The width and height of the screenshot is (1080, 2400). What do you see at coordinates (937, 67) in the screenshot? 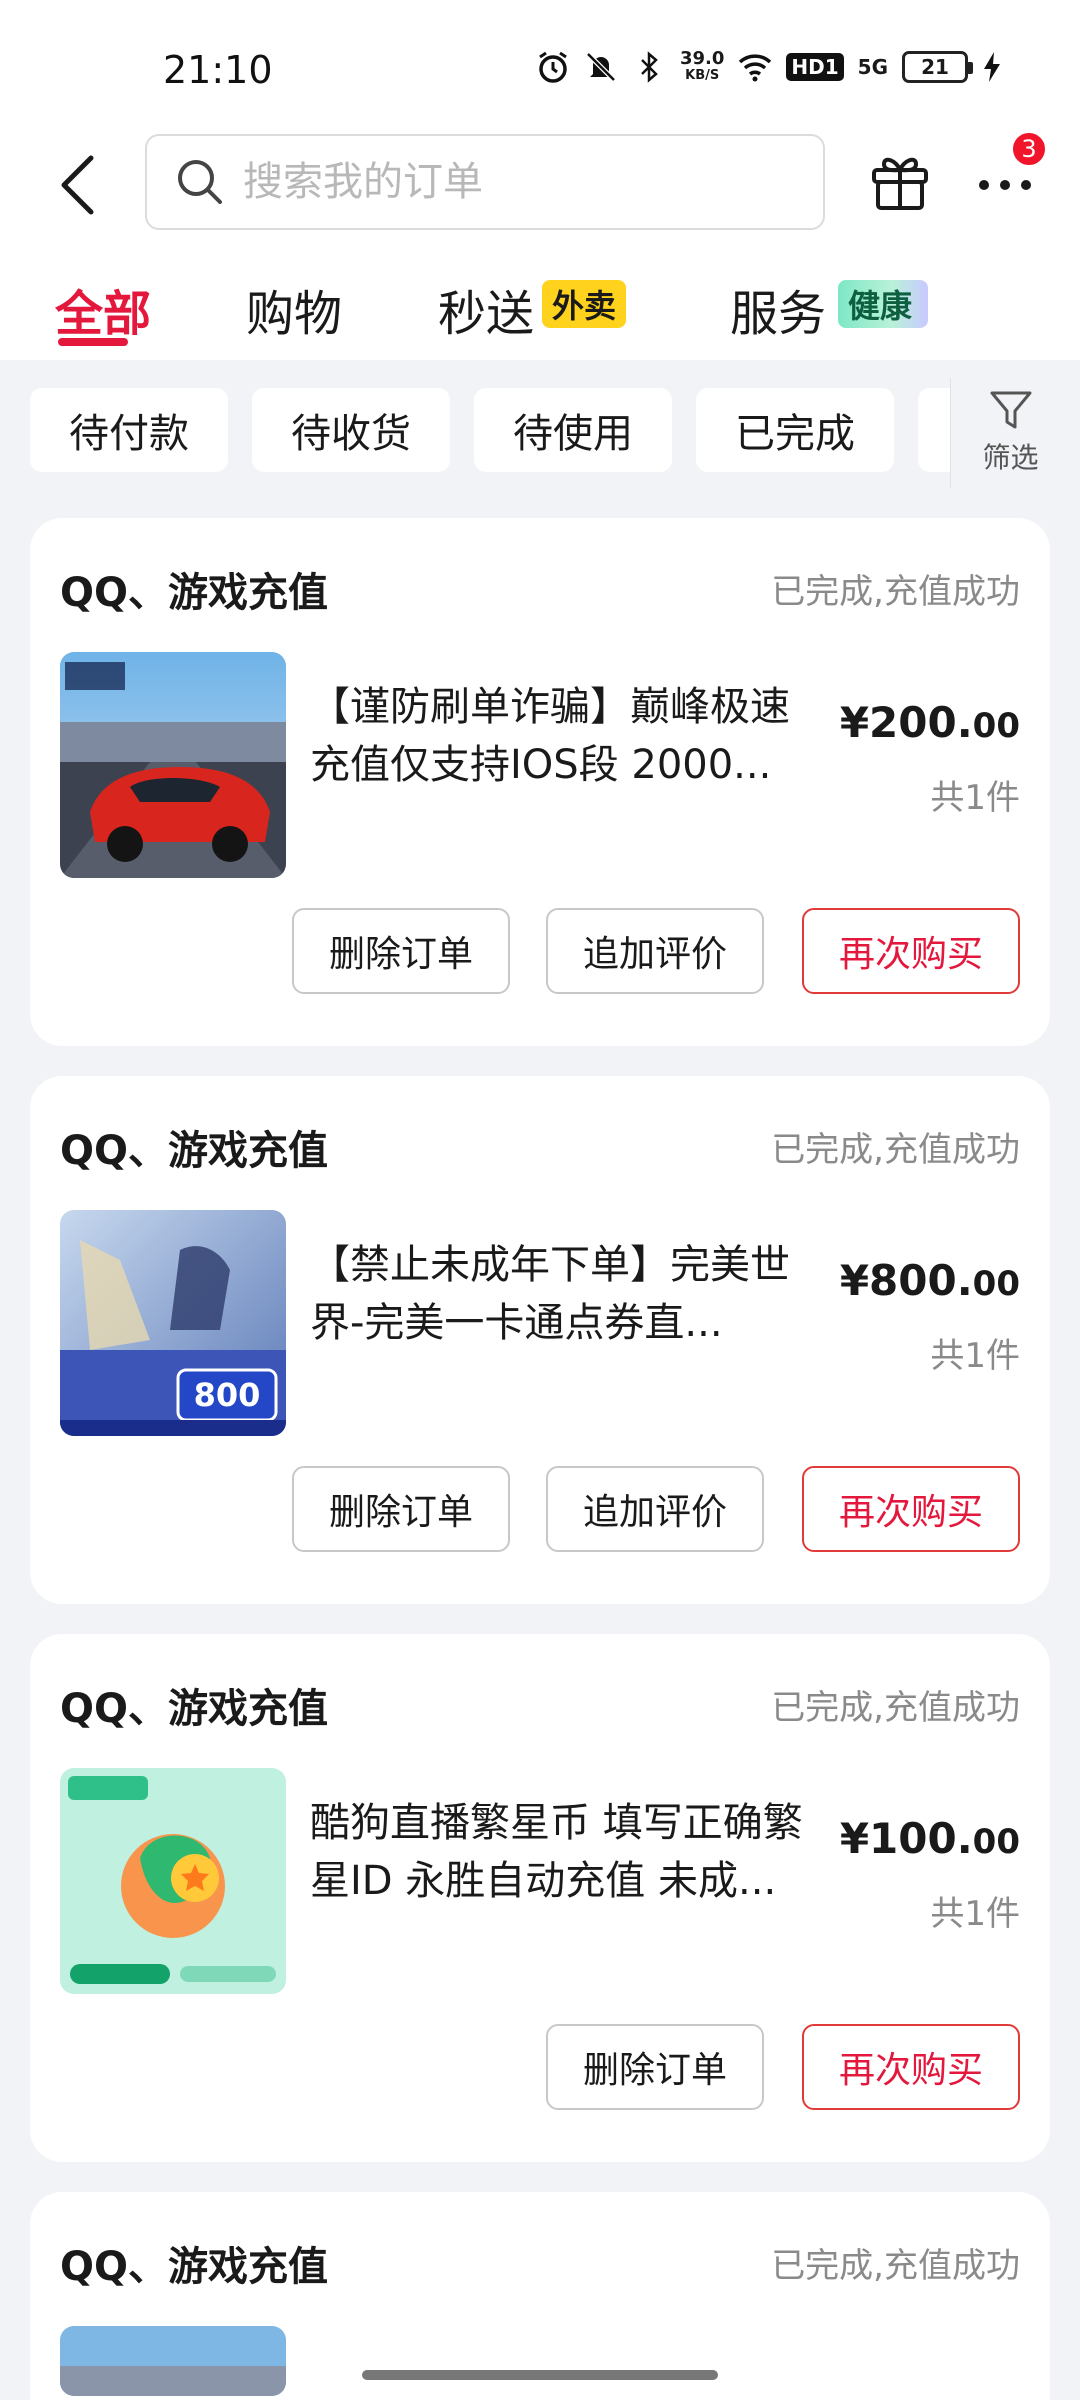
I see `battery-icon: 21` at bounding box center [937, 67].